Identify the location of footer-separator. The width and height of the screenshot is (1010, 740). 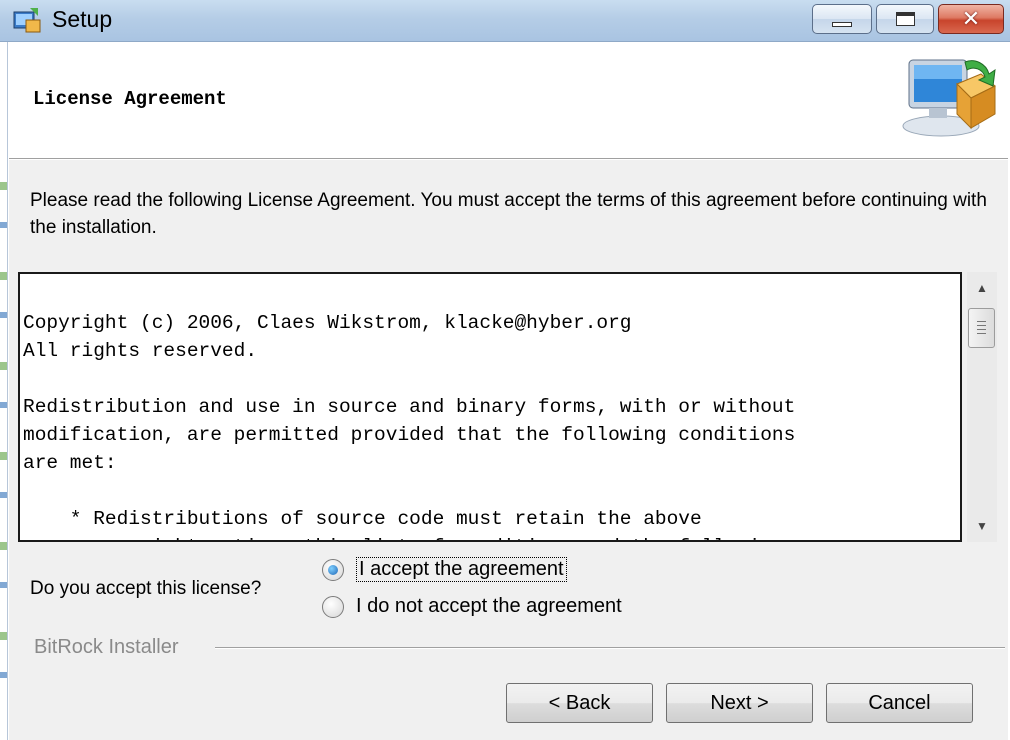
(610, 648).